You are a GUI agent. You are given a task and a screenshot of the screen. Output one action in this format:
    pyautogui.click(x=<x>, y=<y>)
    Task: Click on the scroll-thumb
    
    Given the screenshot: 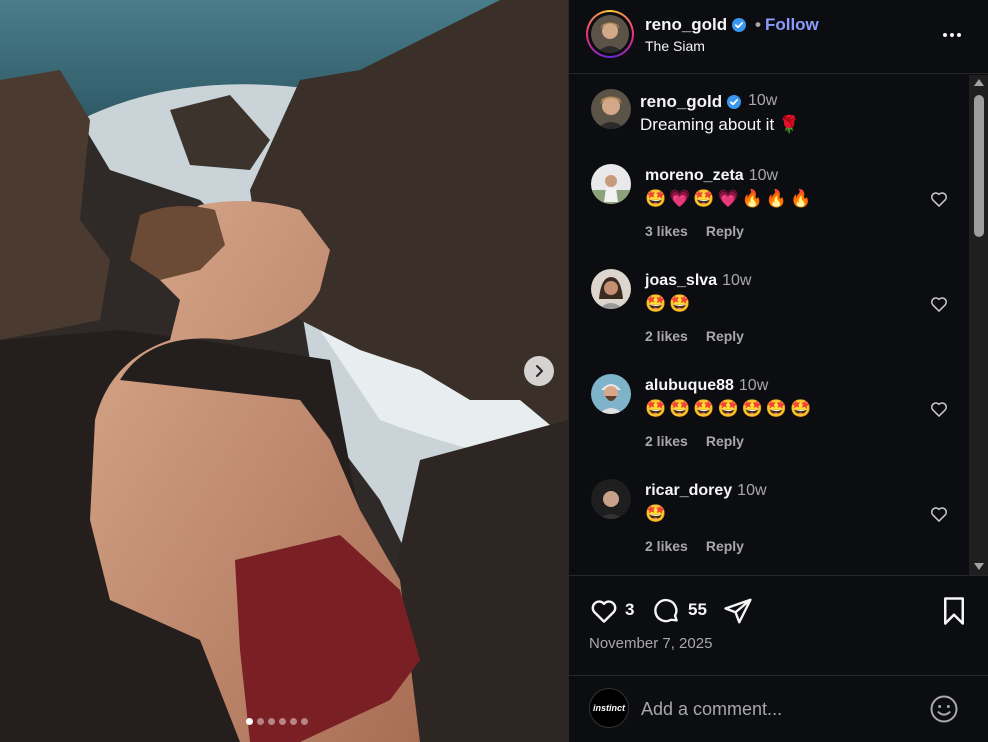 What is the action you would take?
    pyautogui.click(x=979, y=166)
    